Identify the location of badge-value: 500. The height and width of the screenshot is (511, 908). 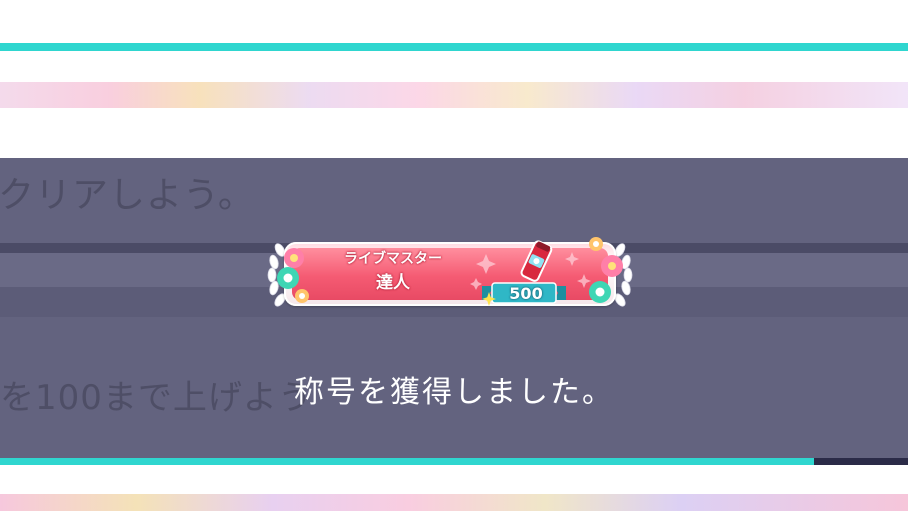
(526, 293).